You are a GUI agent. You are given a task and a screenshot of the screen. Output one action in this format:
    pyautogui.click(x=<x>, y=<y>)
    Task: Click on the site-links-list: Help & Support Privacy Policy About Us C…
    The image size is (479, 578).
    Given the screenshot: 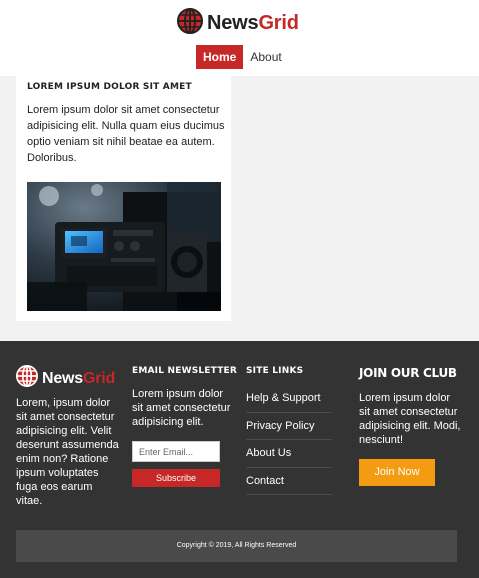 What is the action you would take?
    pyautogui.click(x=289, y=440)
    